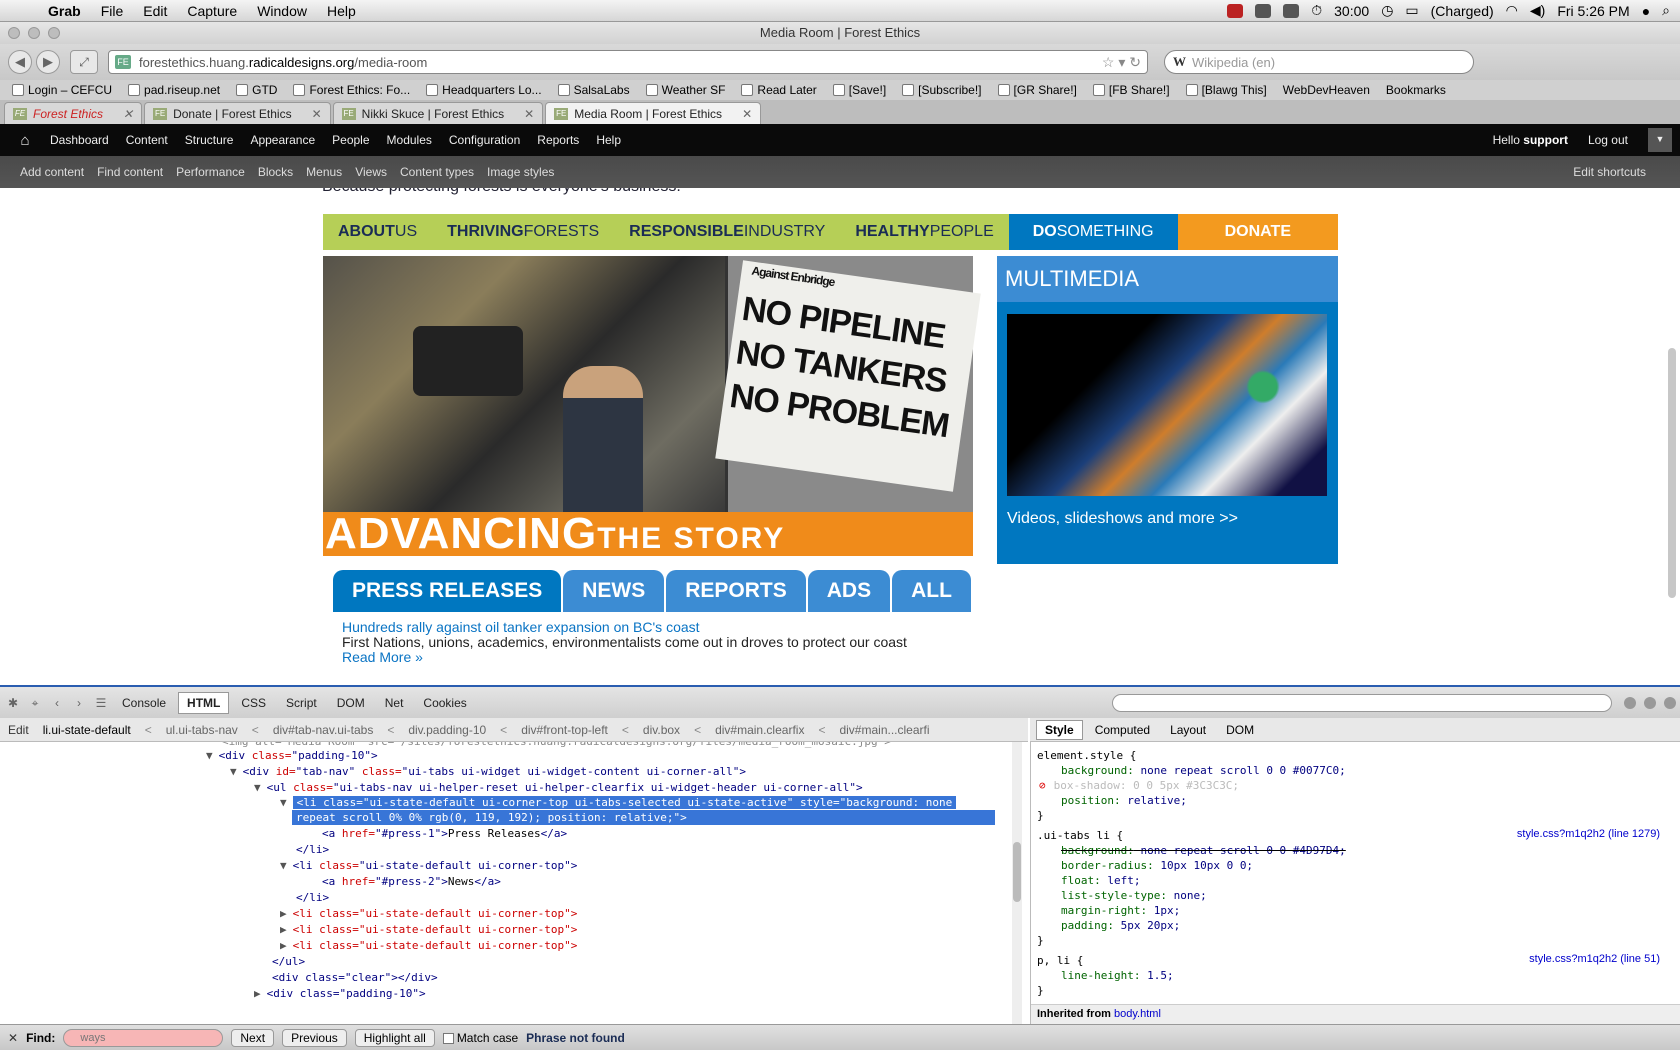 Image resolution: width=1680 pixels, height=1050 pixels. What do you see at coordinates (64, 11) in the screenshot?
I see `menu-app-grab: Grab` at bounding box center [64, 11].